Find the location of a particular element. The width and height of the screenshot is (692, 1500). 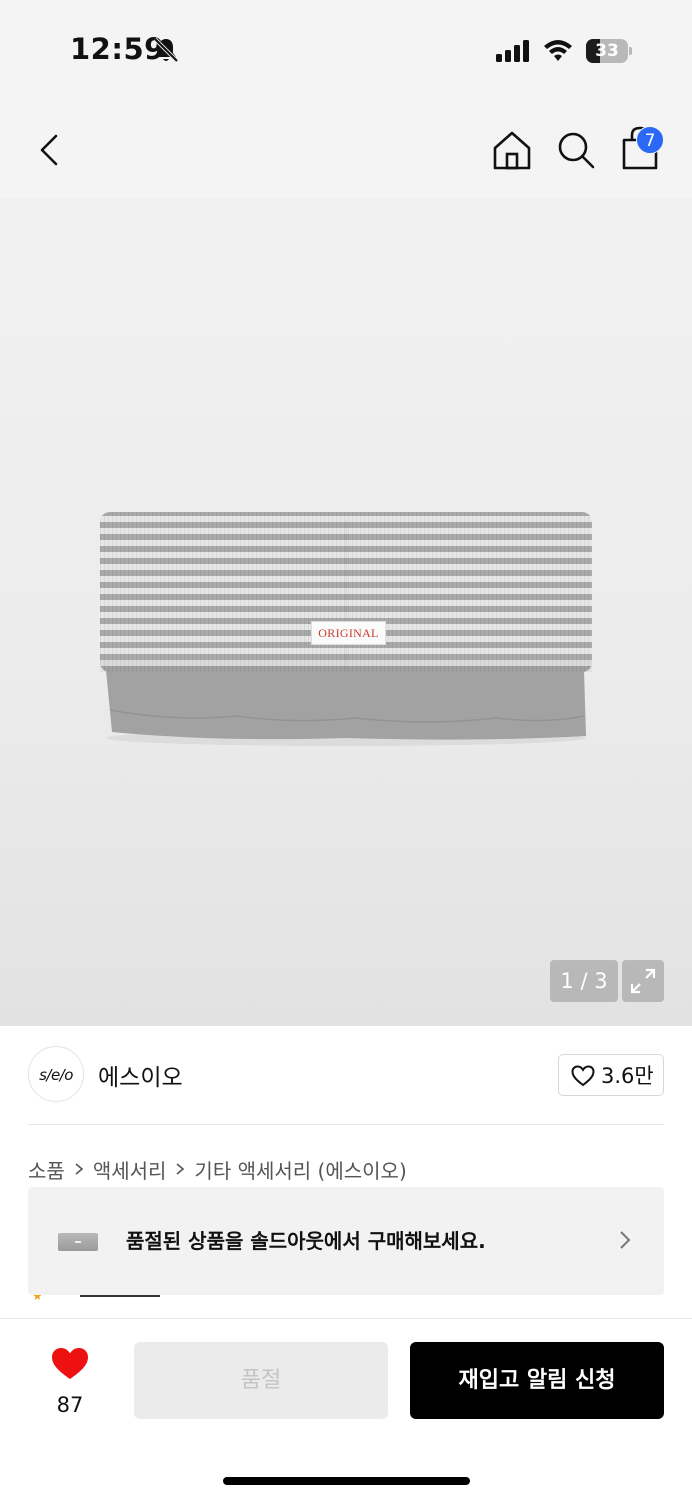

back-button is located at coordinates (50, 150).